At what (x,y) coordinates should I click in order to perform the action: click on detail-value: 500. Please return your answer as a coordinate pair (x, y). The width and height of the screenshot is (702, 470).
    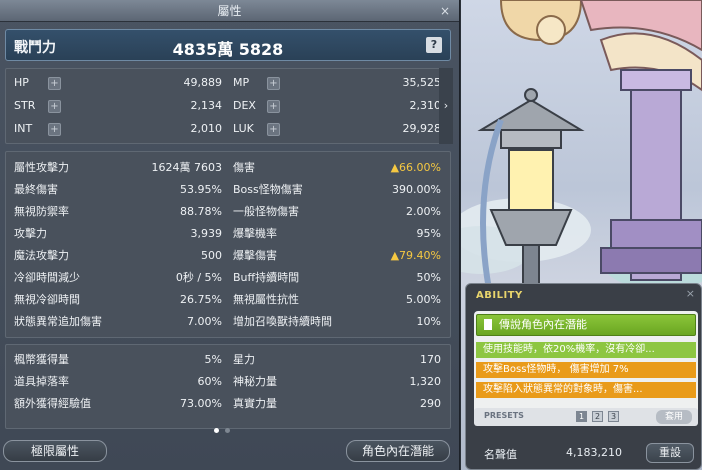
    Looking at the image, I should click on (211, 255).